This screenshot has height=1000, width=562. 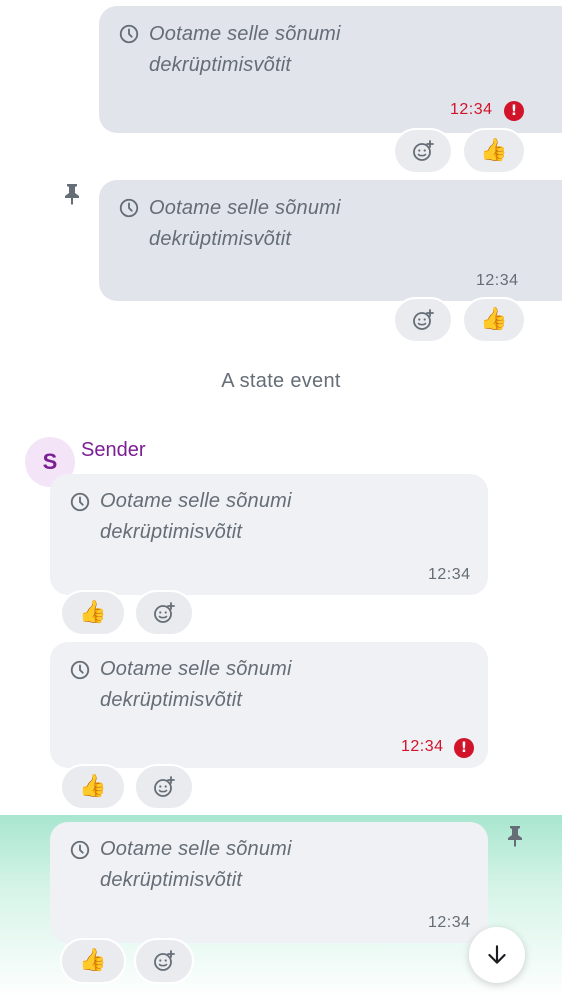 I want to click on arrow-down-icon, so click(x=497, y=954).